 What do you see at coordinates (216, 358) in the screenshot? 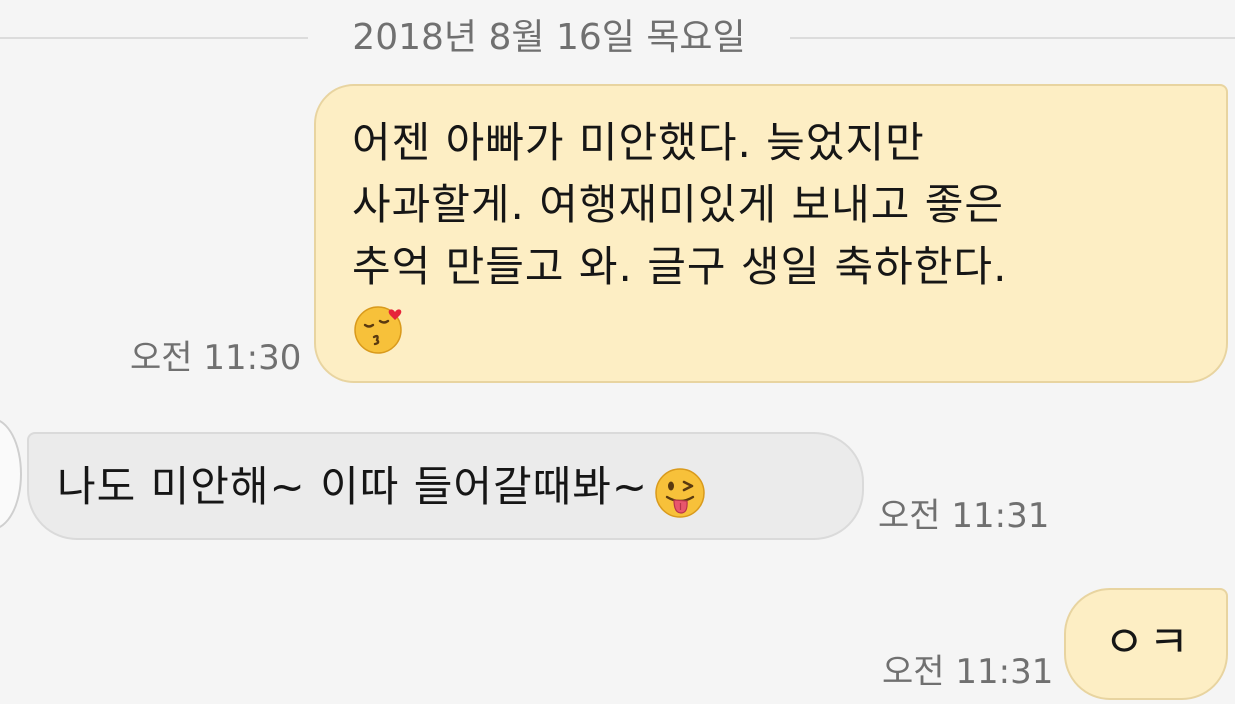
I see `message-timestamp: 오전 11:30` at bounding box center [216, 358].